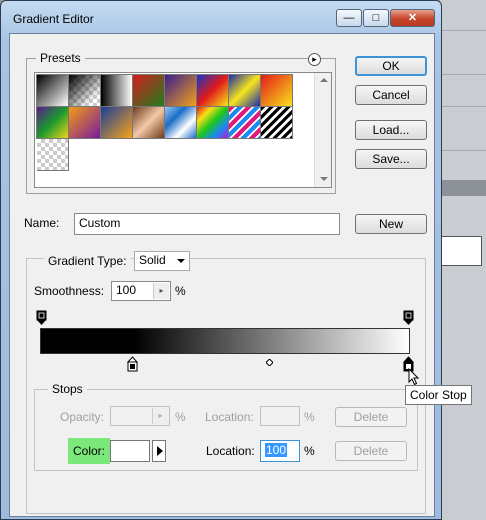 The image size is (486, 520). I want to click on opacity-label: Opacity:, so click(82, 417).